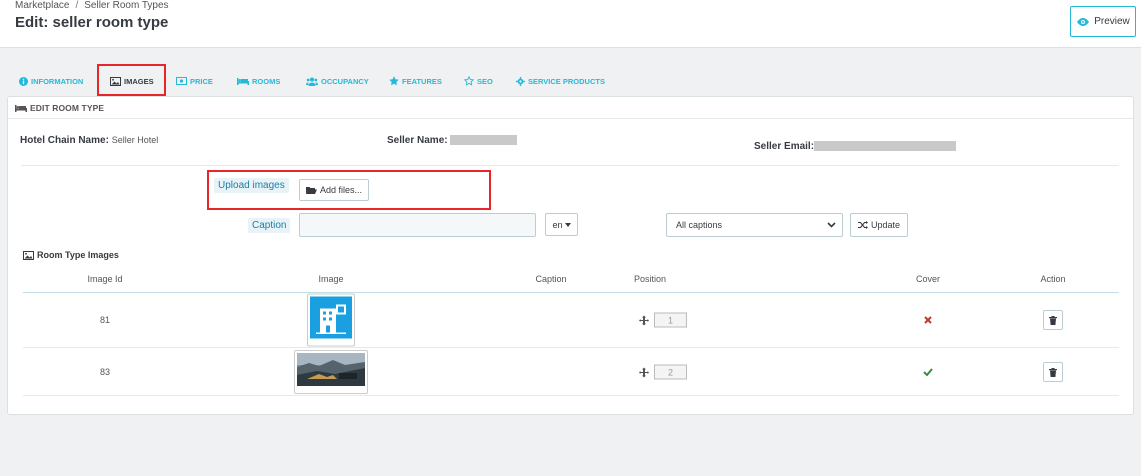 This screenshot has height=476, width=1141. I want to click on preview-button: Preview, so click(1103, 21).